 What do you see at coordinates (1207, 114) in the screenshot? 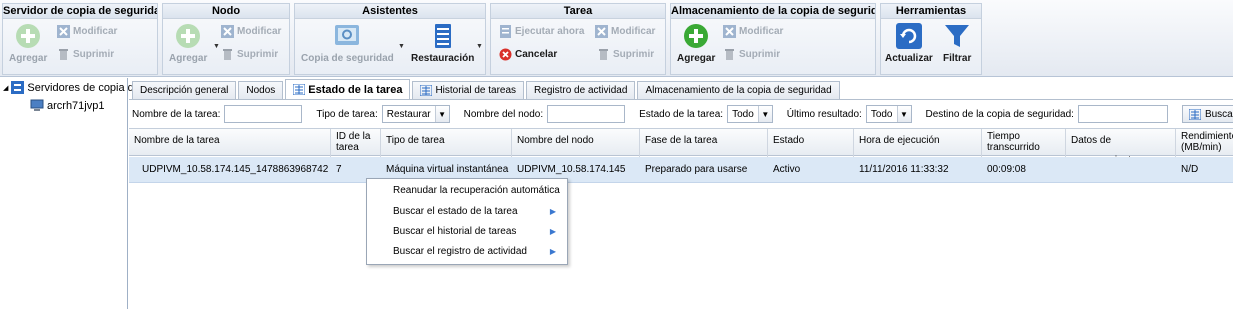
I see `search-button: Buscar` at bounding box center [1207, 114].